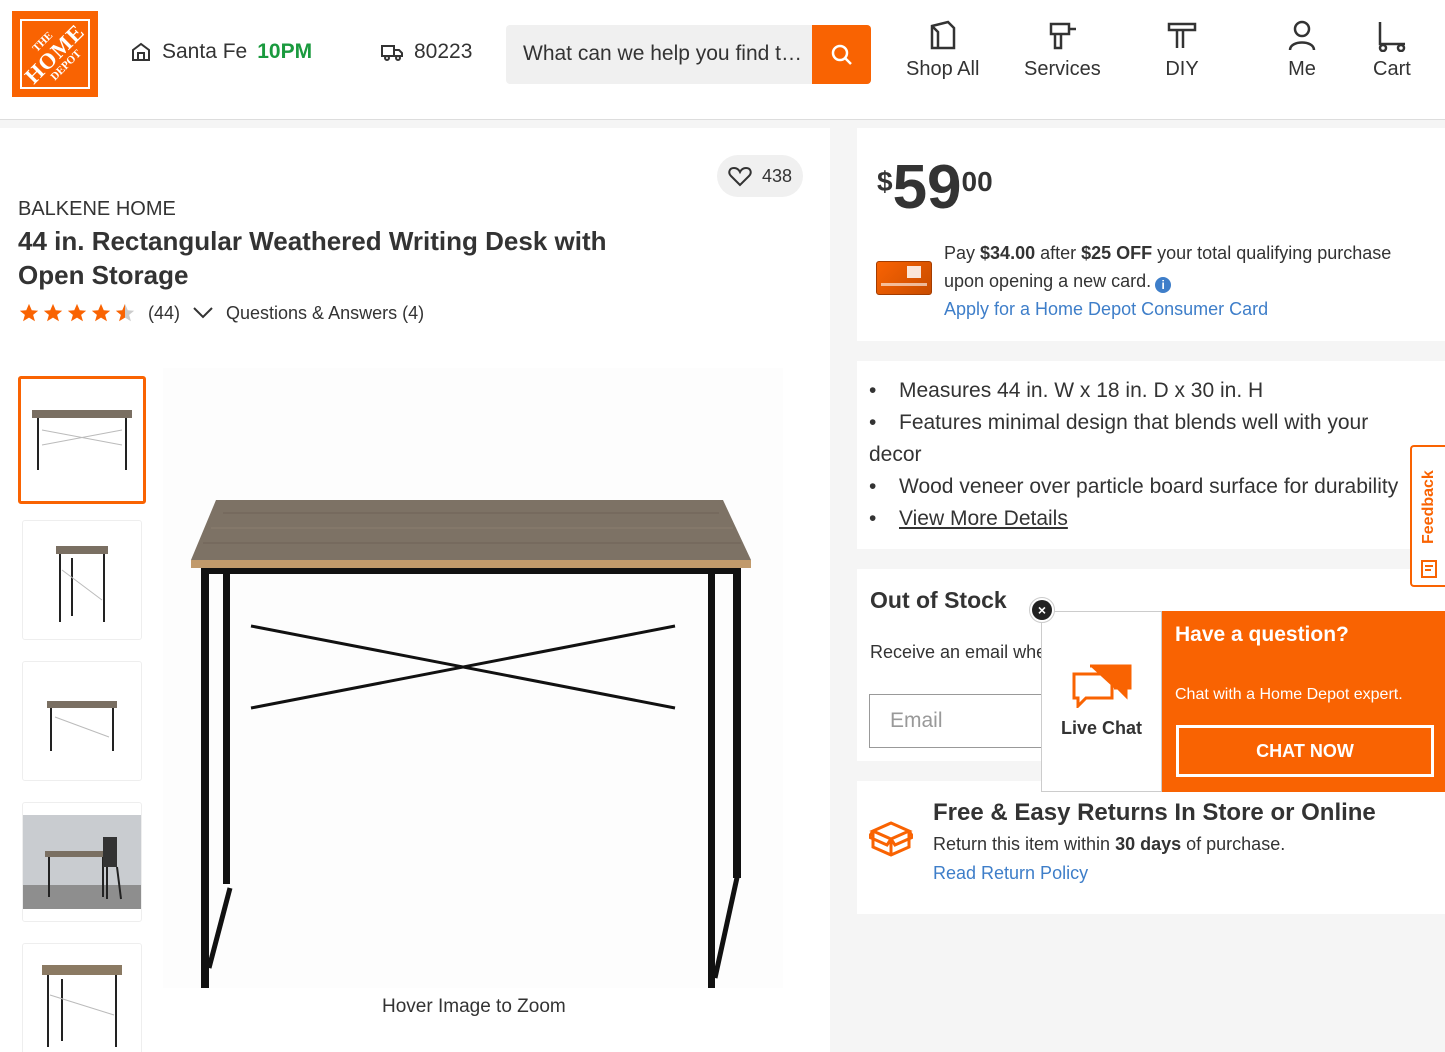  I want to click on feedback-label: Feedback, so click(1428, 507).